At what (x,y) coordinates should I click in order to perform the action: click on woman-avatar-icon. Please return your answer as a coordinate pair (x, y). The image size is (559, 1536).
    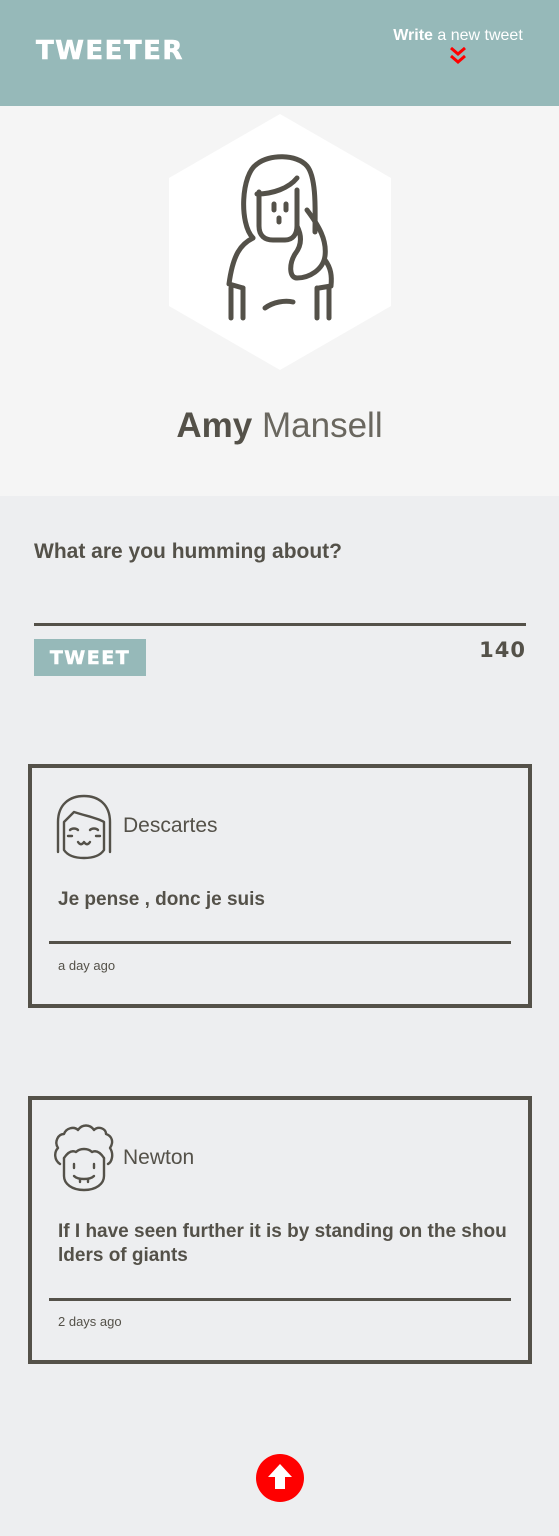
    Looking at the image, I should click on (280, 242).